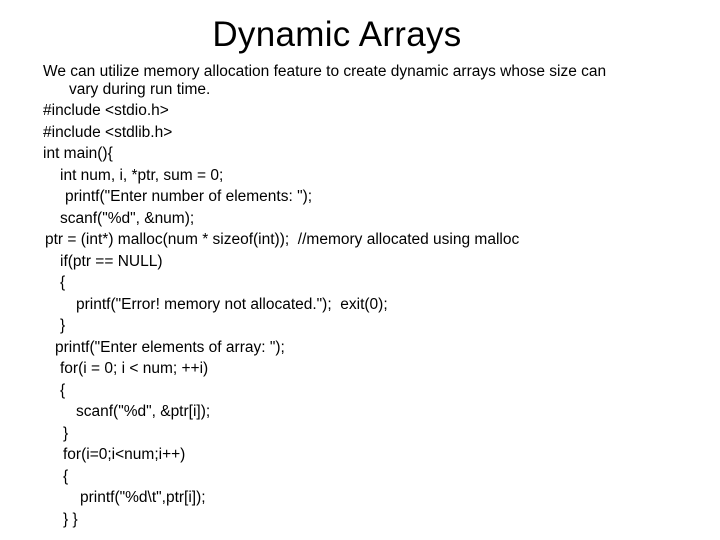 This screenshot has width=720, height=540. Describe the element at coordinates (111, 261) in the screenshot. I see `code-line: if(ptr == NULL)` at that location.